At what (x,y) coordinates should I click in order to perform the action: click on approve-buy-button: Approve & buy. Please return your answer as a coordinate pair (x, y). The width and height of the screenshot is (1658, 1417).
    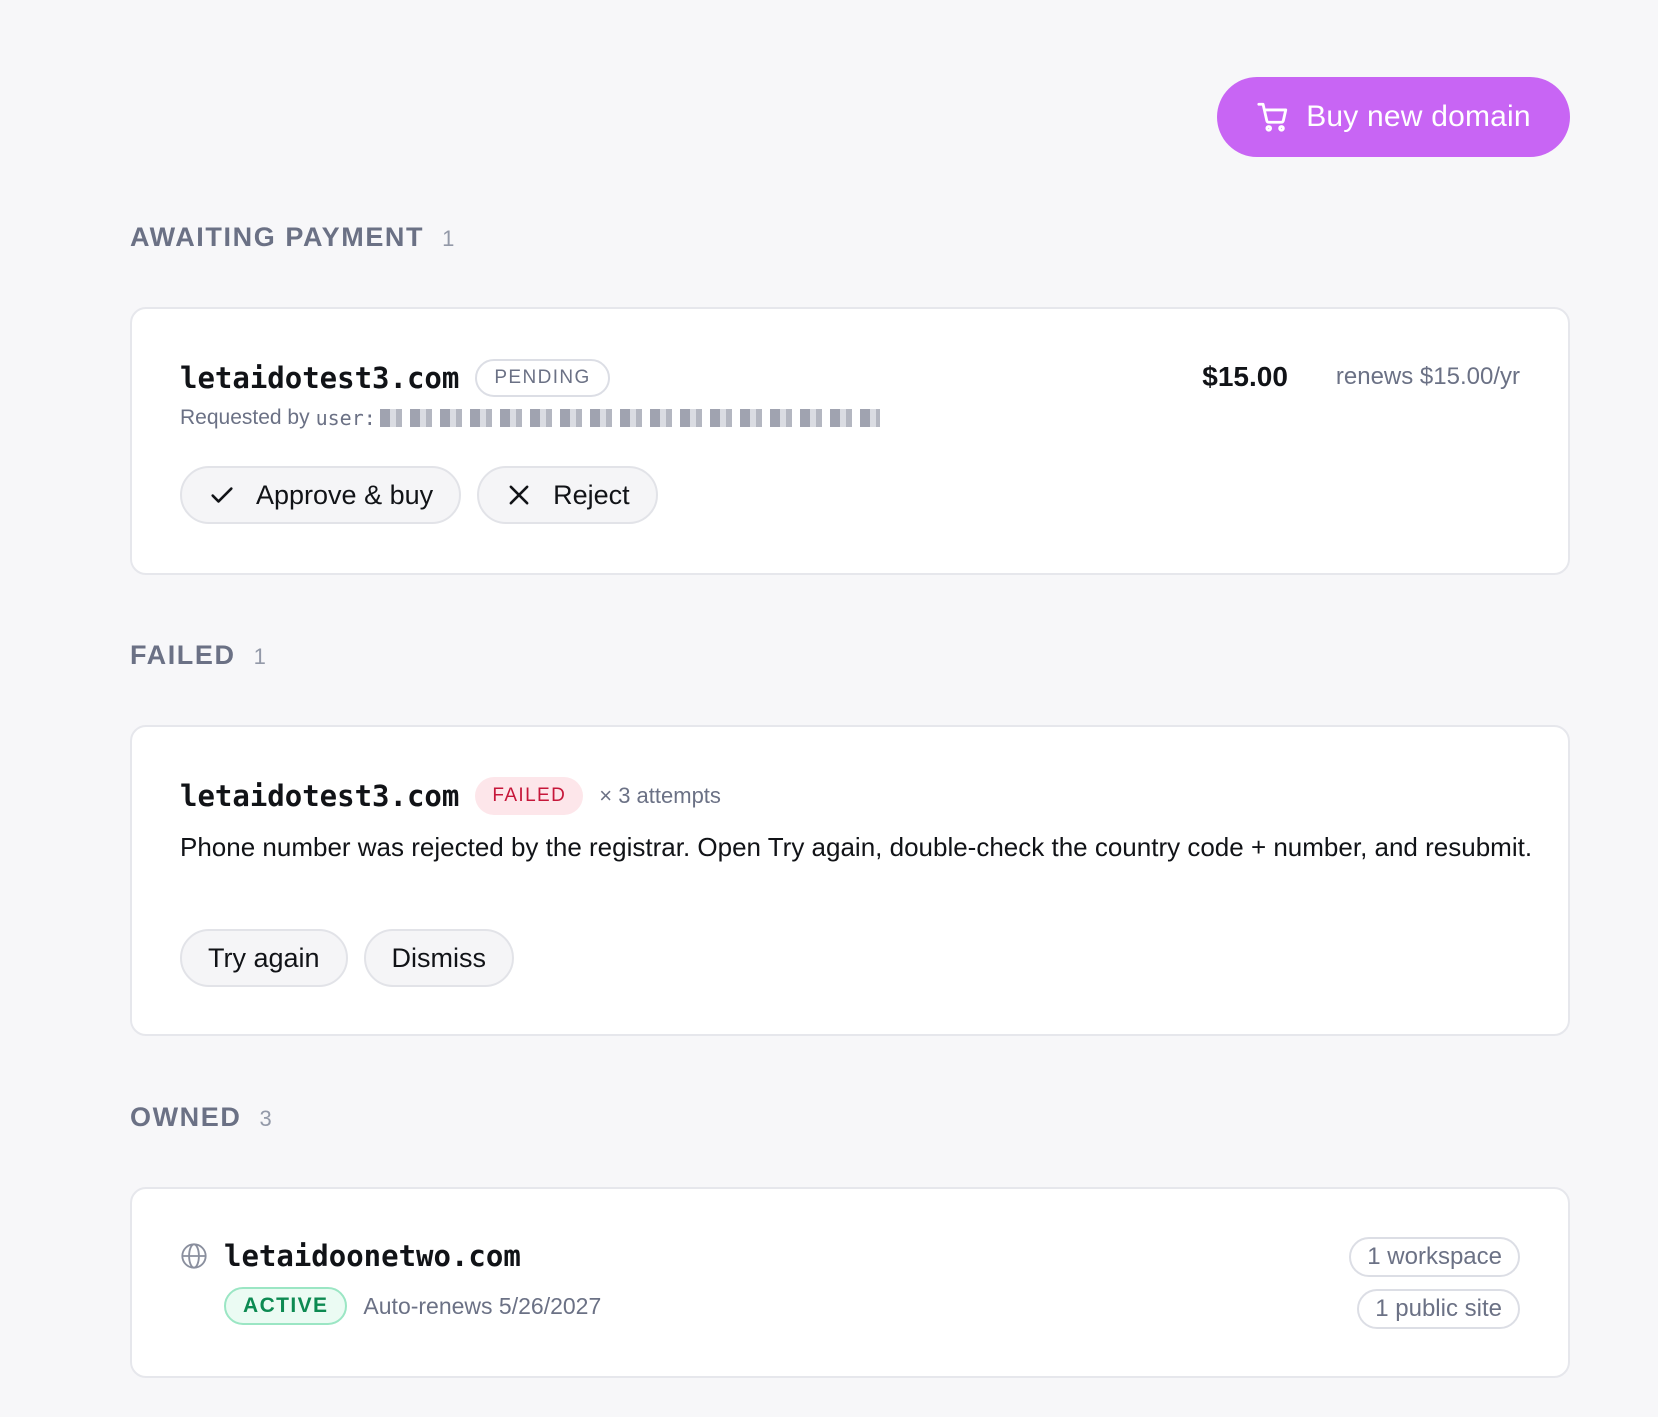
    Looking at the image, I should click on (321, 495).